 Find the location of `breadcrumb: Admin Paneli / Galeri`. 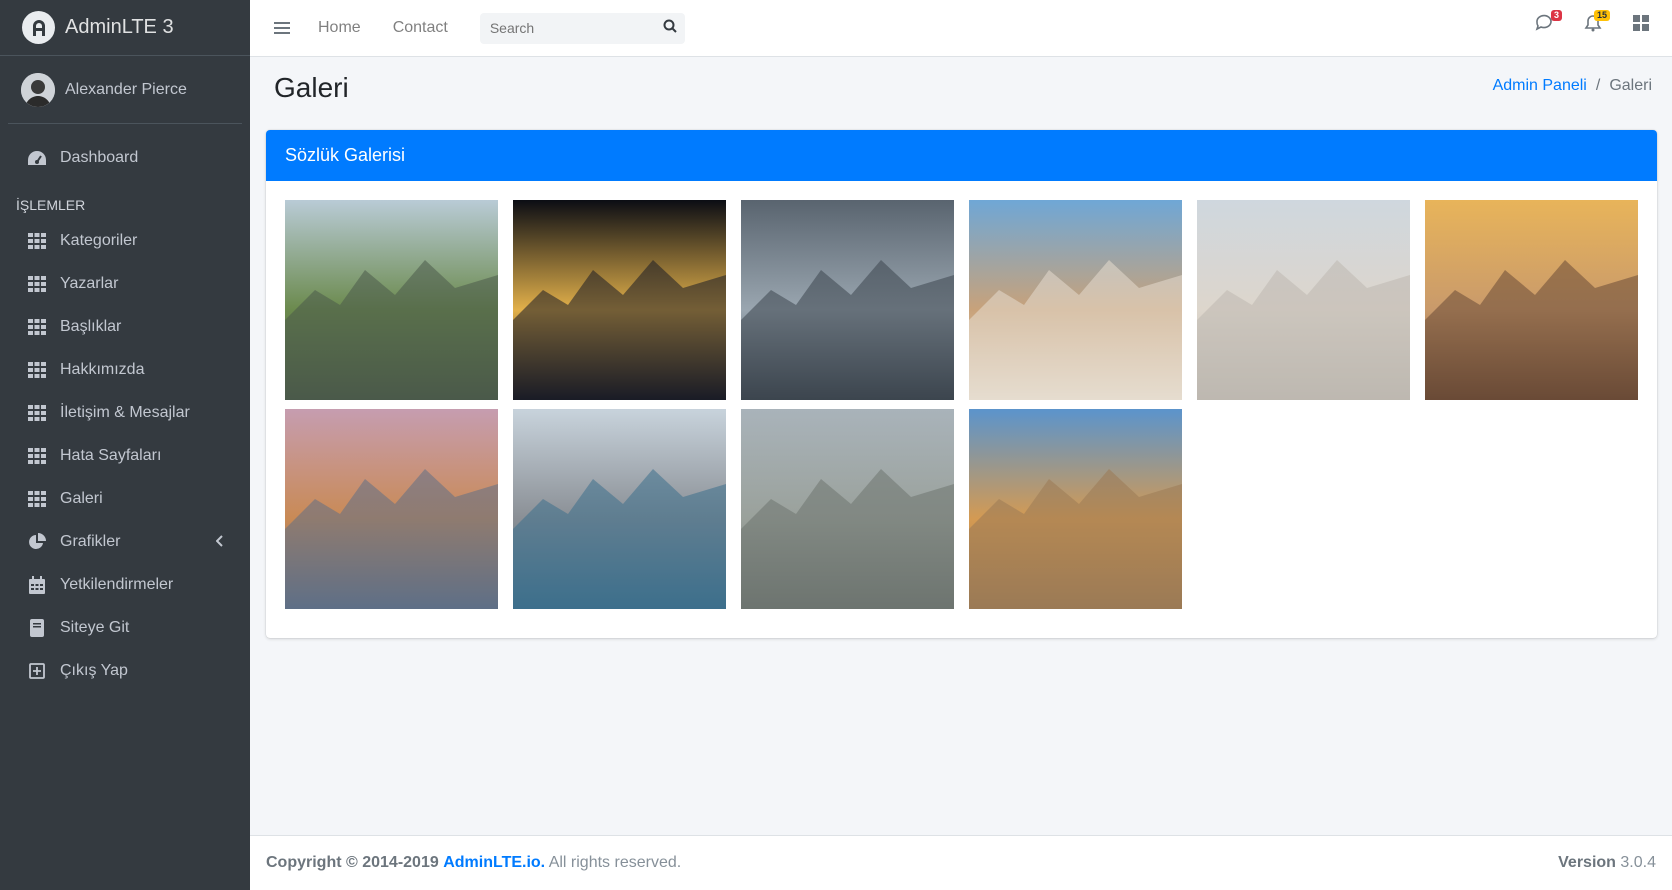

breadcrumb: Admin Paneli / Galeri is located at coordinates (1572, 86).